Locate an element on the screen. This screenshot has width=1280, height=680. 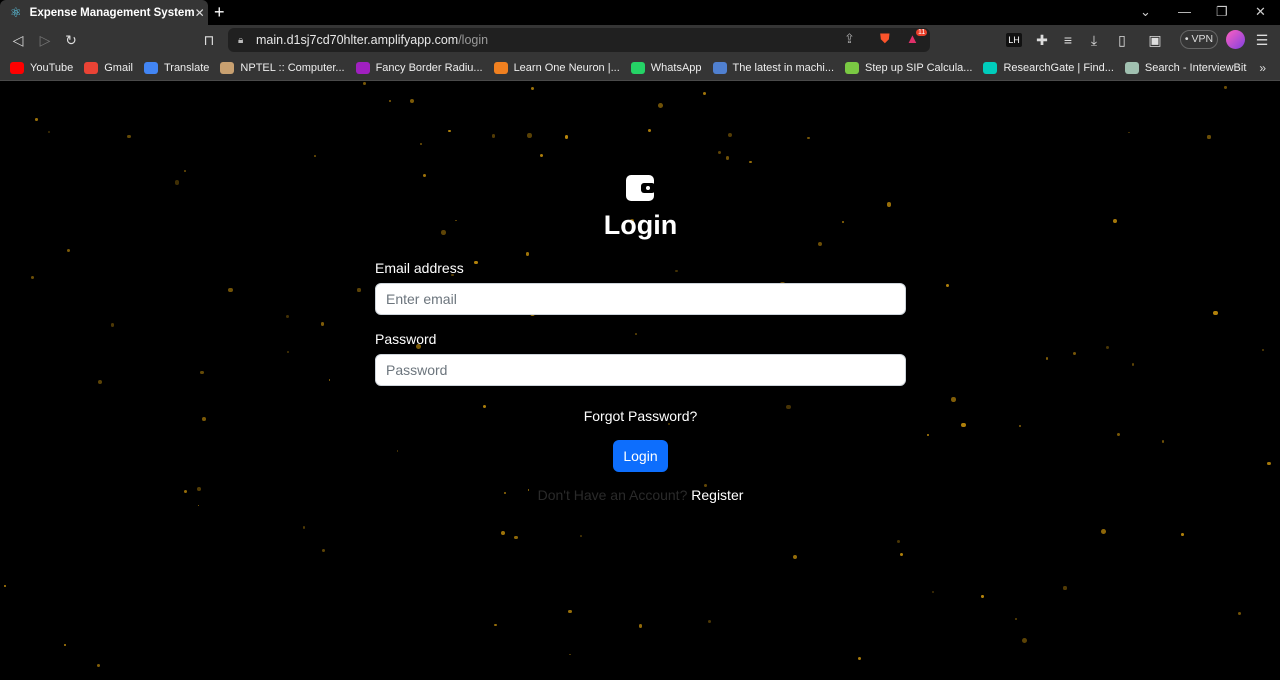
register-prompt: Don't Have an Account? Register is located at coordinates (640, 495).